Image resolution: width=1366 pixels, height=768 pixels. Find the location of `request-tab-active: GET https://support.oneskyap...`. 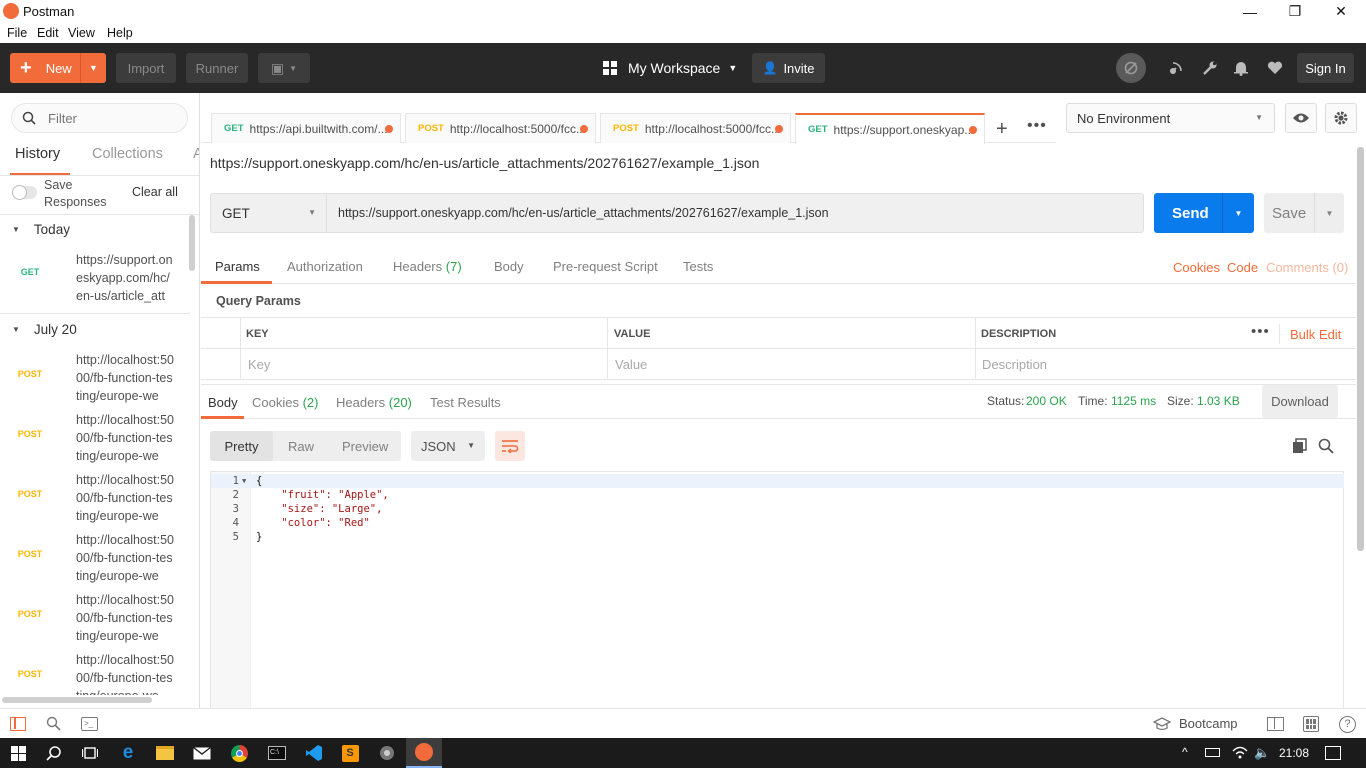

request-tab-active: GET https://support.oneskyap... is located at coordinates (890, 128).